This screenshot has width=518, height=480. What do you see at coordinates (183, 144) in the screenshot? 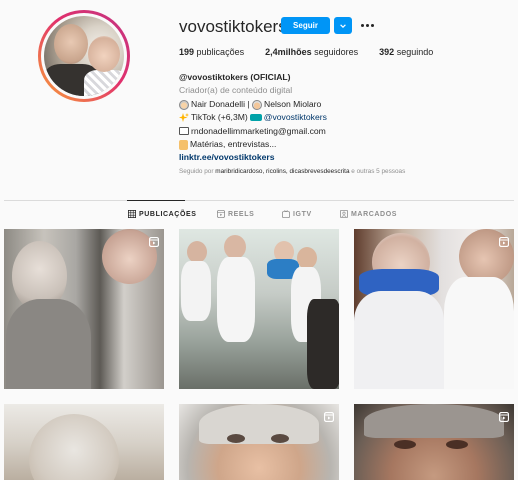
I see `pointing-hand-icon` at bounding box center [183, 144].